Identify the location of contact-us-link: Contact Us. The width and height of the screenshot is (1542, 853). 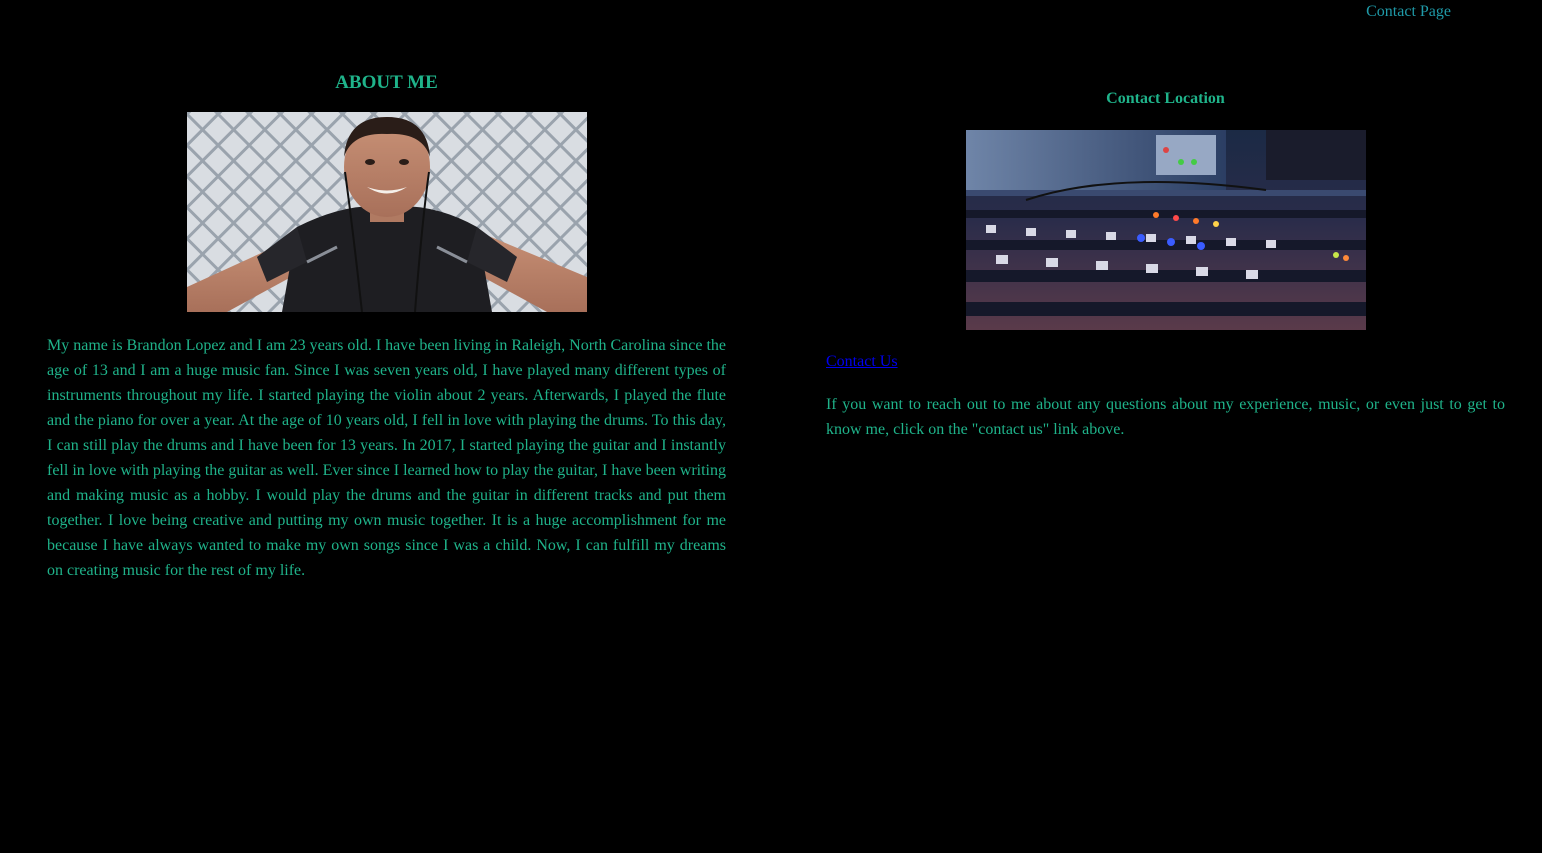
(862, 362).